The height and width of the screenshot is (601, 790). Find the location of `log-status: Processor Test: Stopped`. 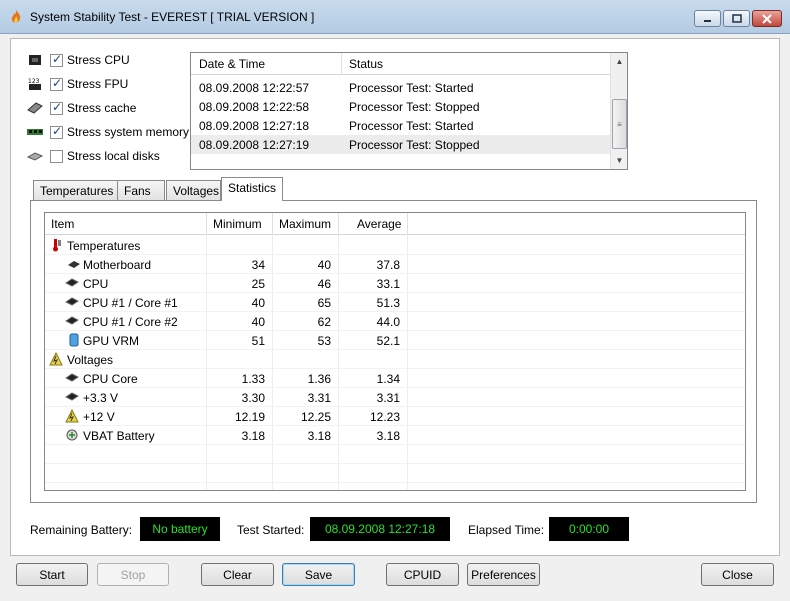

log-status: Processor Test: Stopped is located at coordinates (414, 107).